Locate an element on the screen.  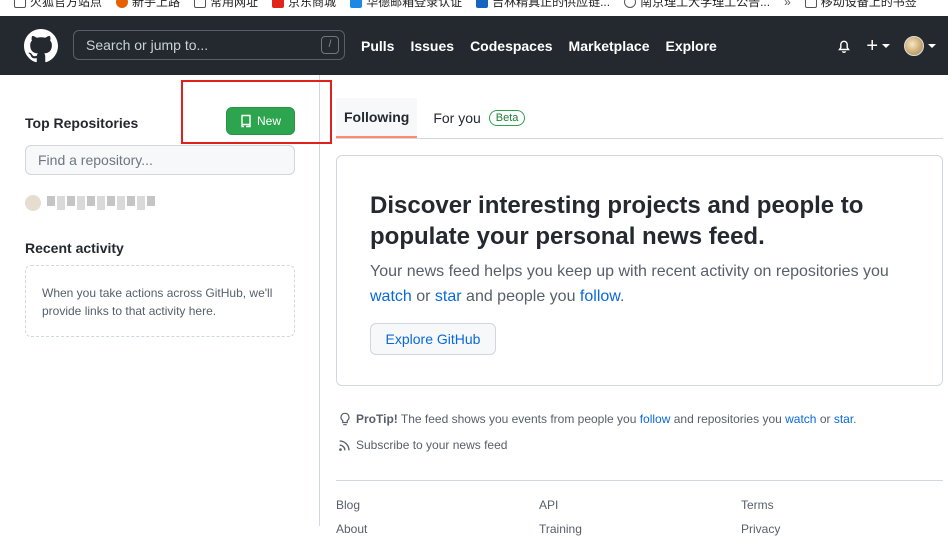
lightbulb-icon is located at coordinates (345, 419).